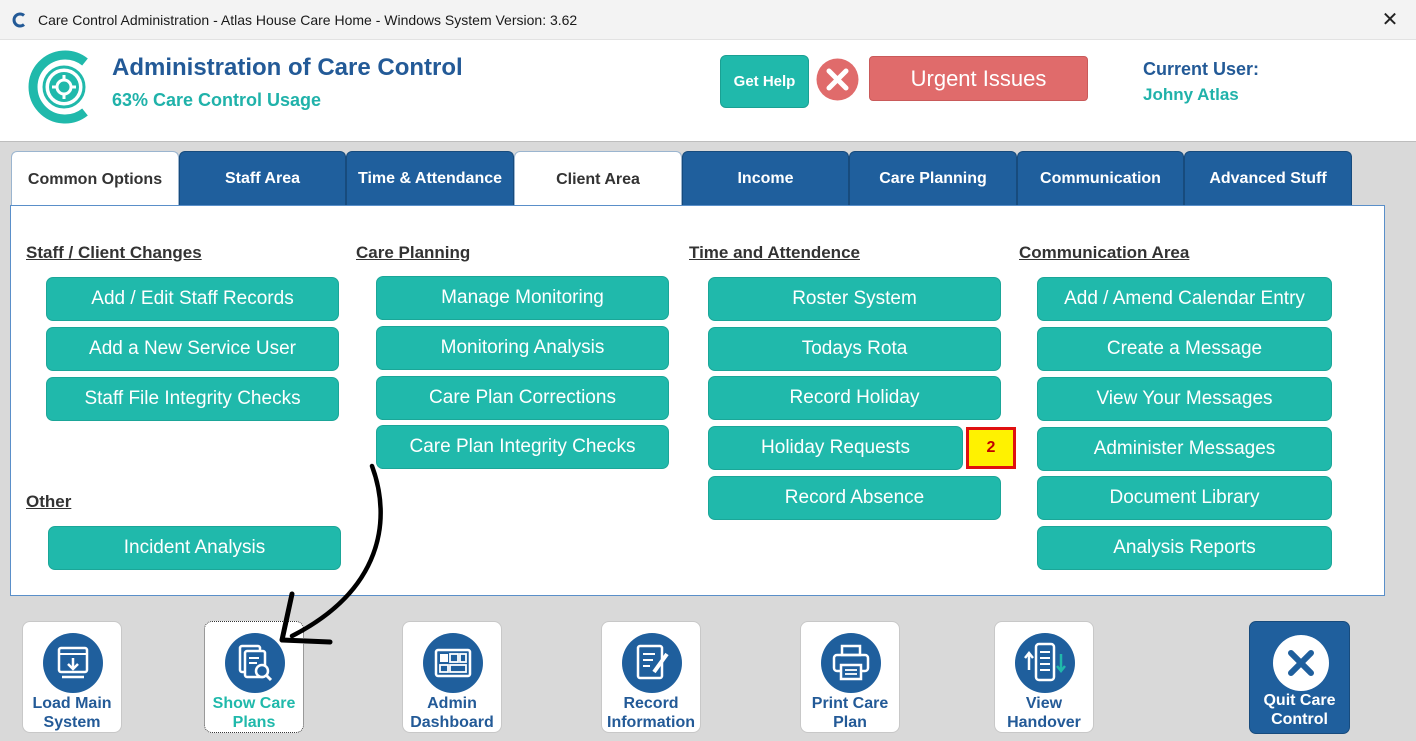 The image size is (1416, 741). What do you see at coordinates (1100, 178) in the screenshot?
I see `tab-communication: Communication` at bounding box center [1100, 178].